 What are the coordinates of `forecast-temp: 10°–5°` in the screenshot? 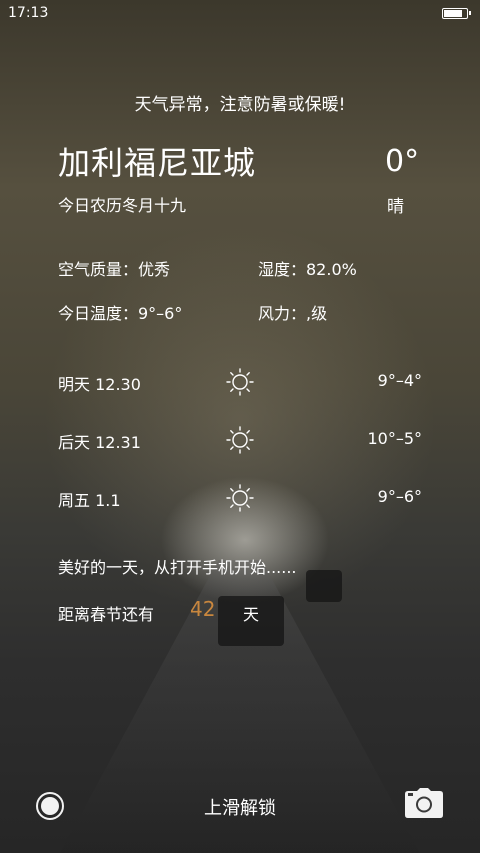 It's located at (394, 438).